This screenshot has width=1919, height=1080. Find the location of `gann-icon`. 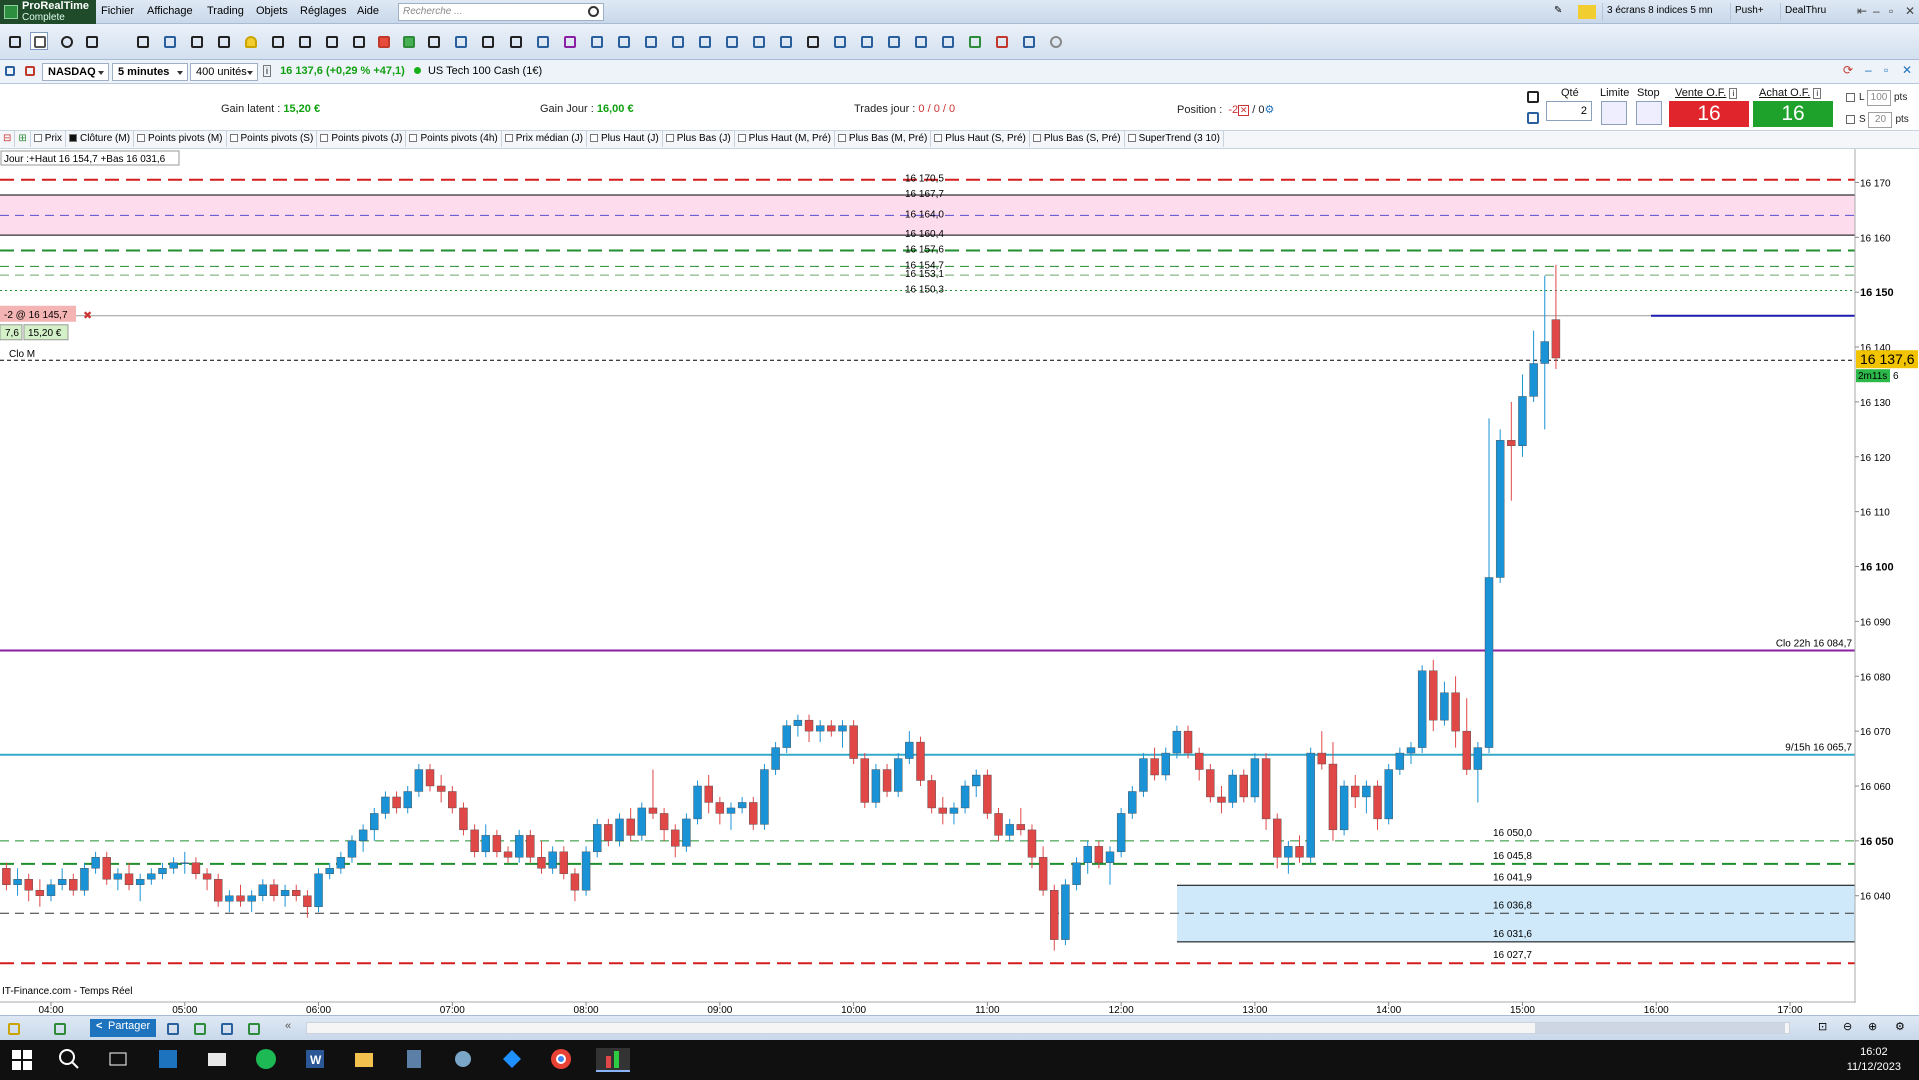

gann-icon is located at coordinates (920, 41).